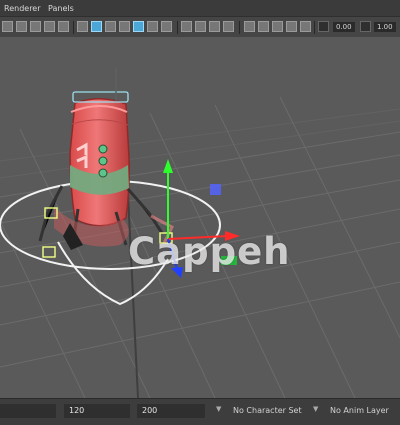 This screenshot has width=400, height=425. Describe the element at coordinates (22, 8) in the screenshot. I see `menu-renderer: Renderer` at that location.